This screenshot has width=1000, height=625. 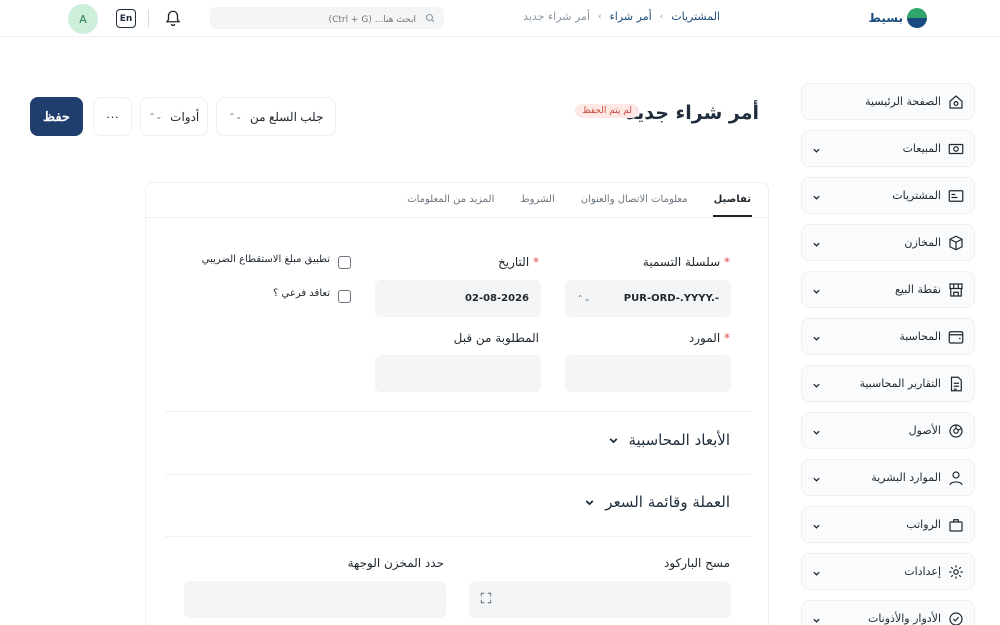 I want to click on sidebar-item-hr: الموارد البشرية, so click(x=888, y=477).